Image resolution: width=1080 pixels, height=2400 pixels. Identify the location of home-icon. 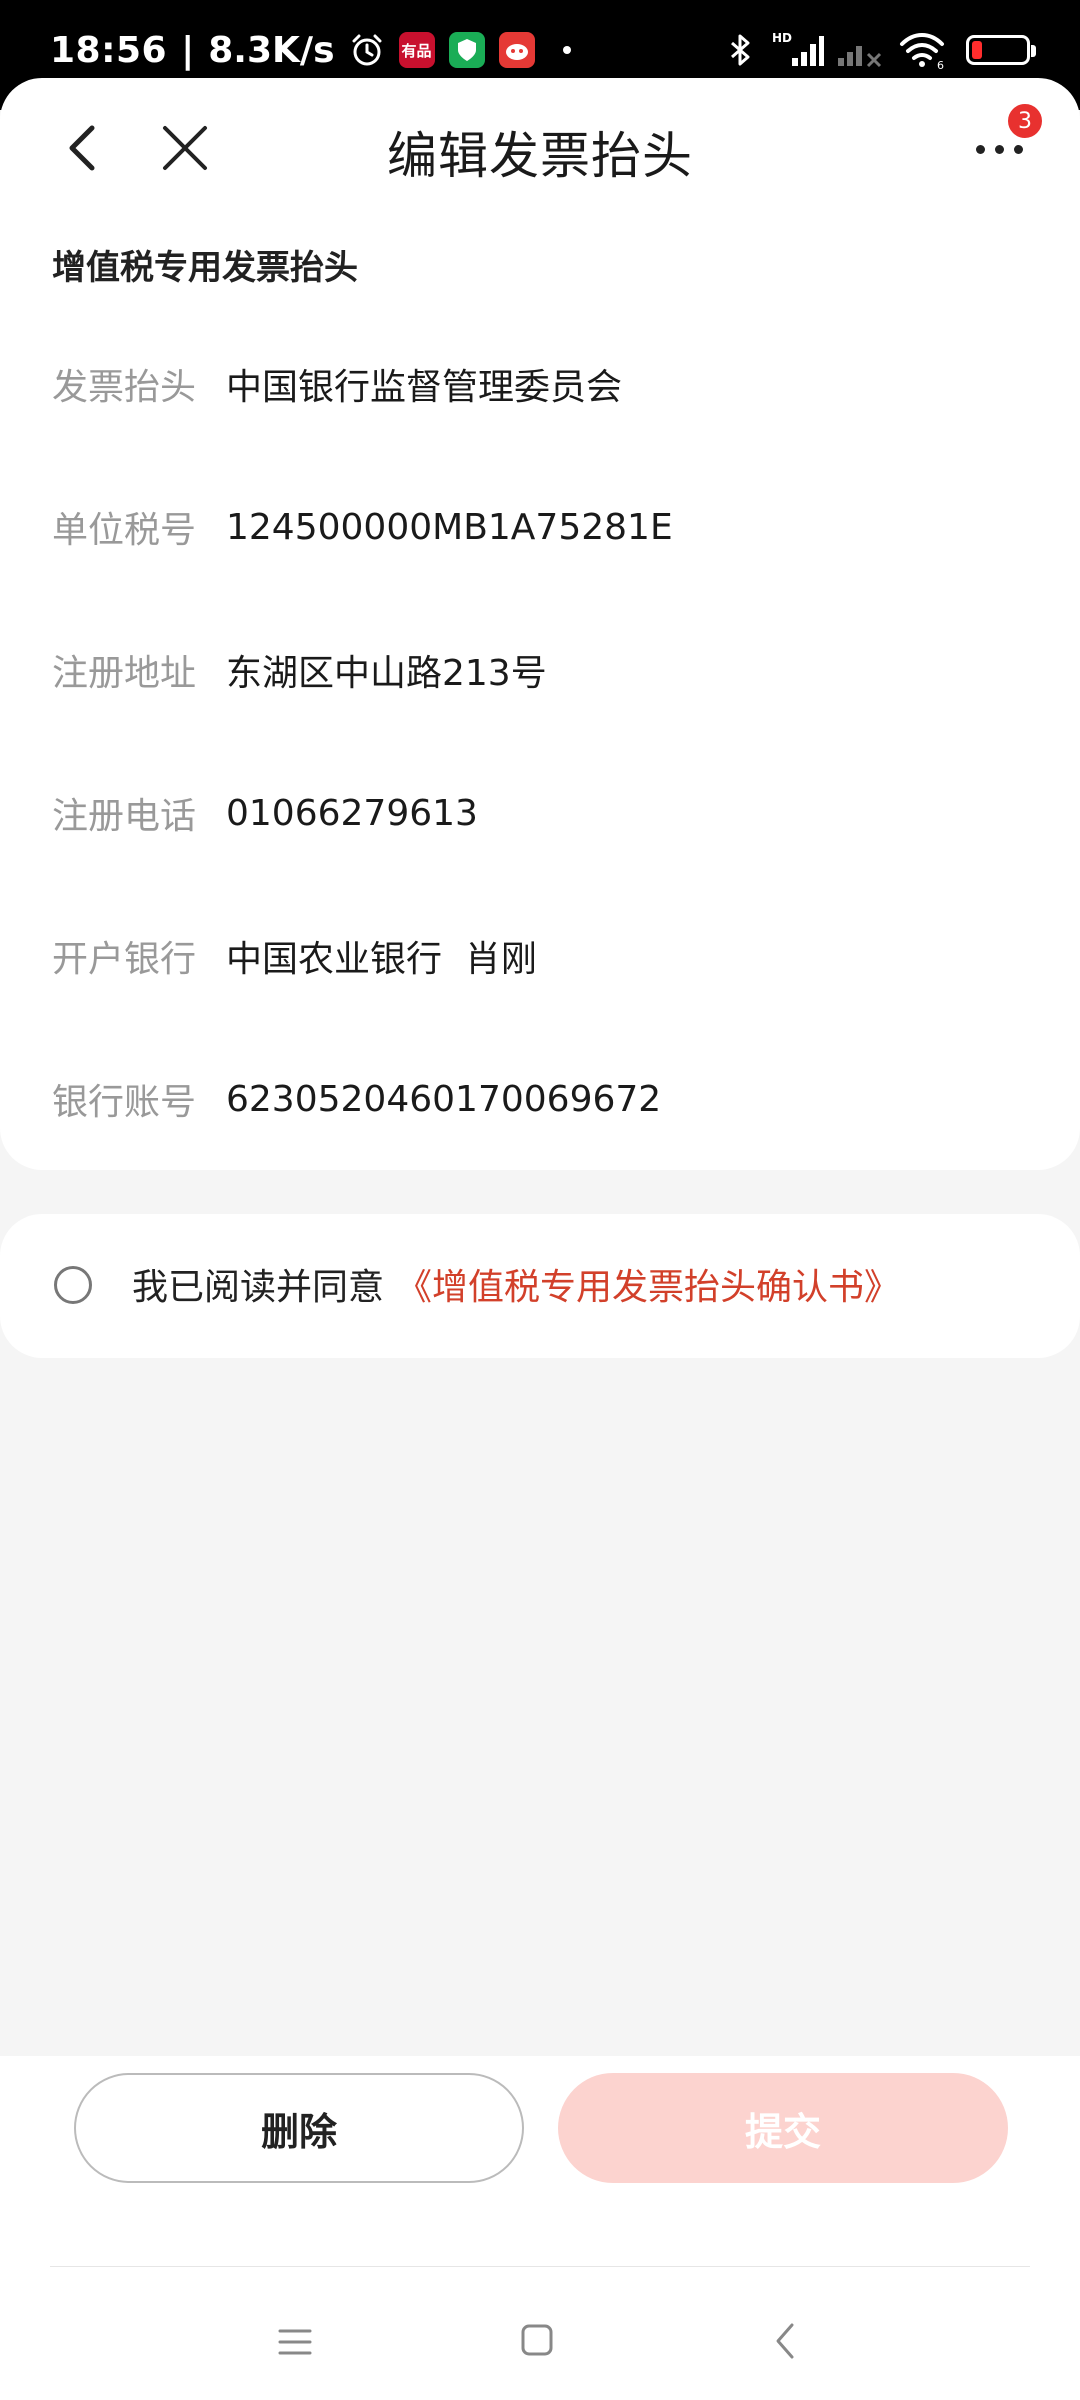
(537, 2340).